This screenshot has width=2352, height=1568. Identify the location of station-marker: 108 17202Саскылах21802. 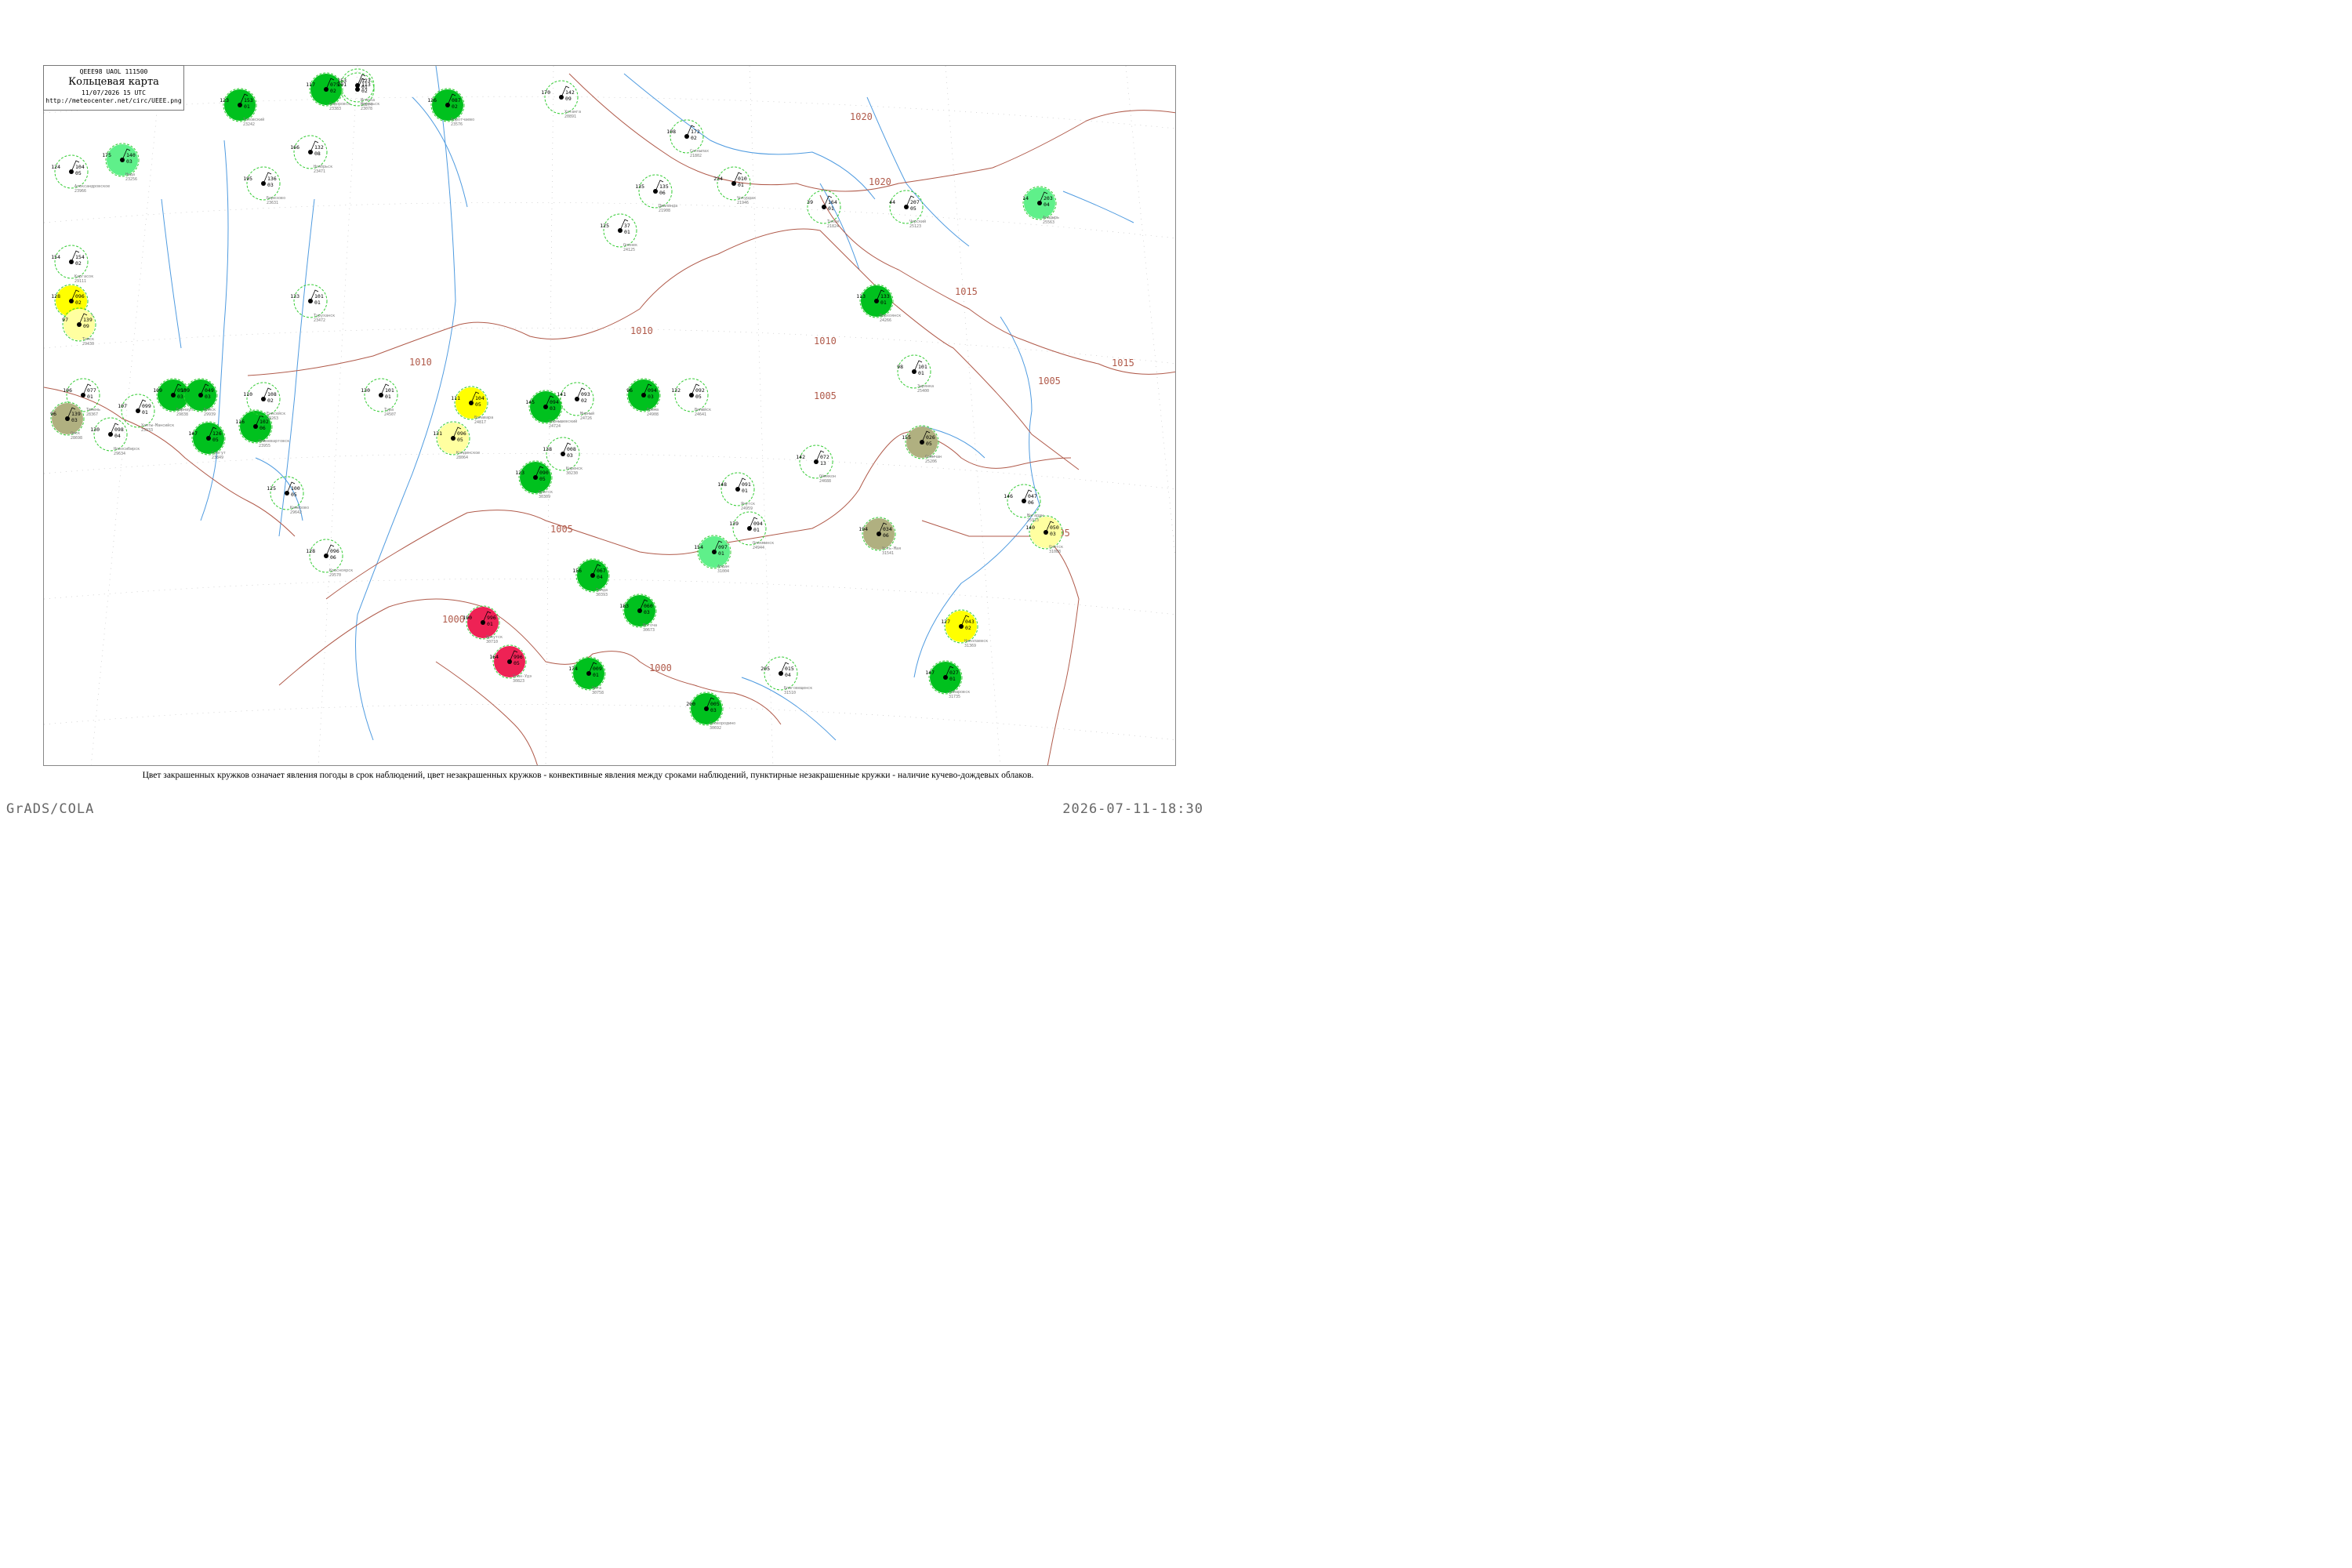
(687, 138).